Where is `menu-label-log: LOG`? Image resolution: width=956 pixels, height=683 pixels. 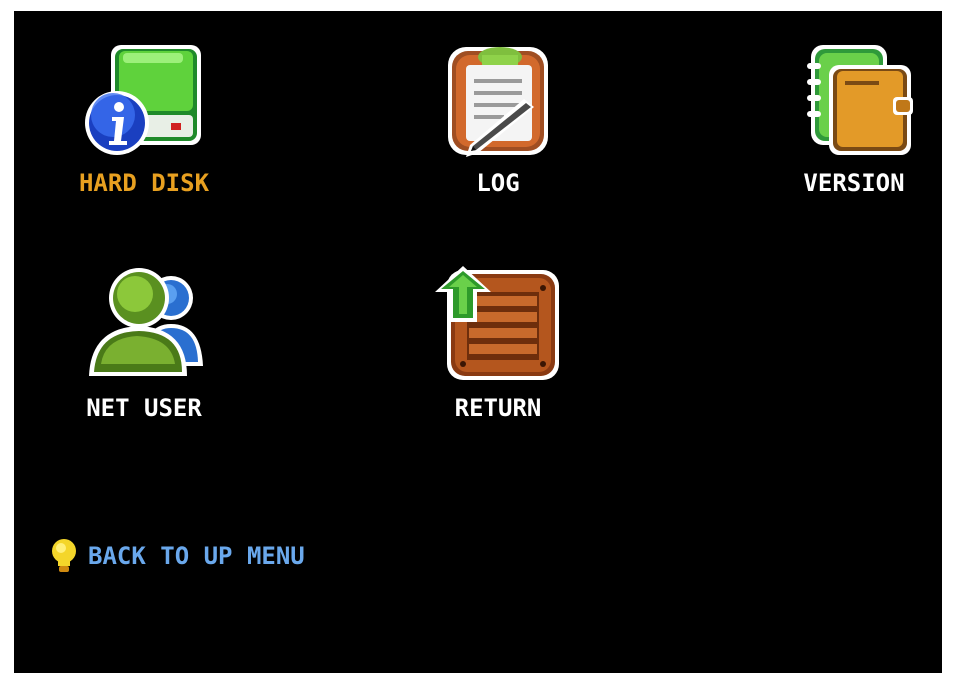
menu-label-log: LOG is located at coordinates (498, 183).